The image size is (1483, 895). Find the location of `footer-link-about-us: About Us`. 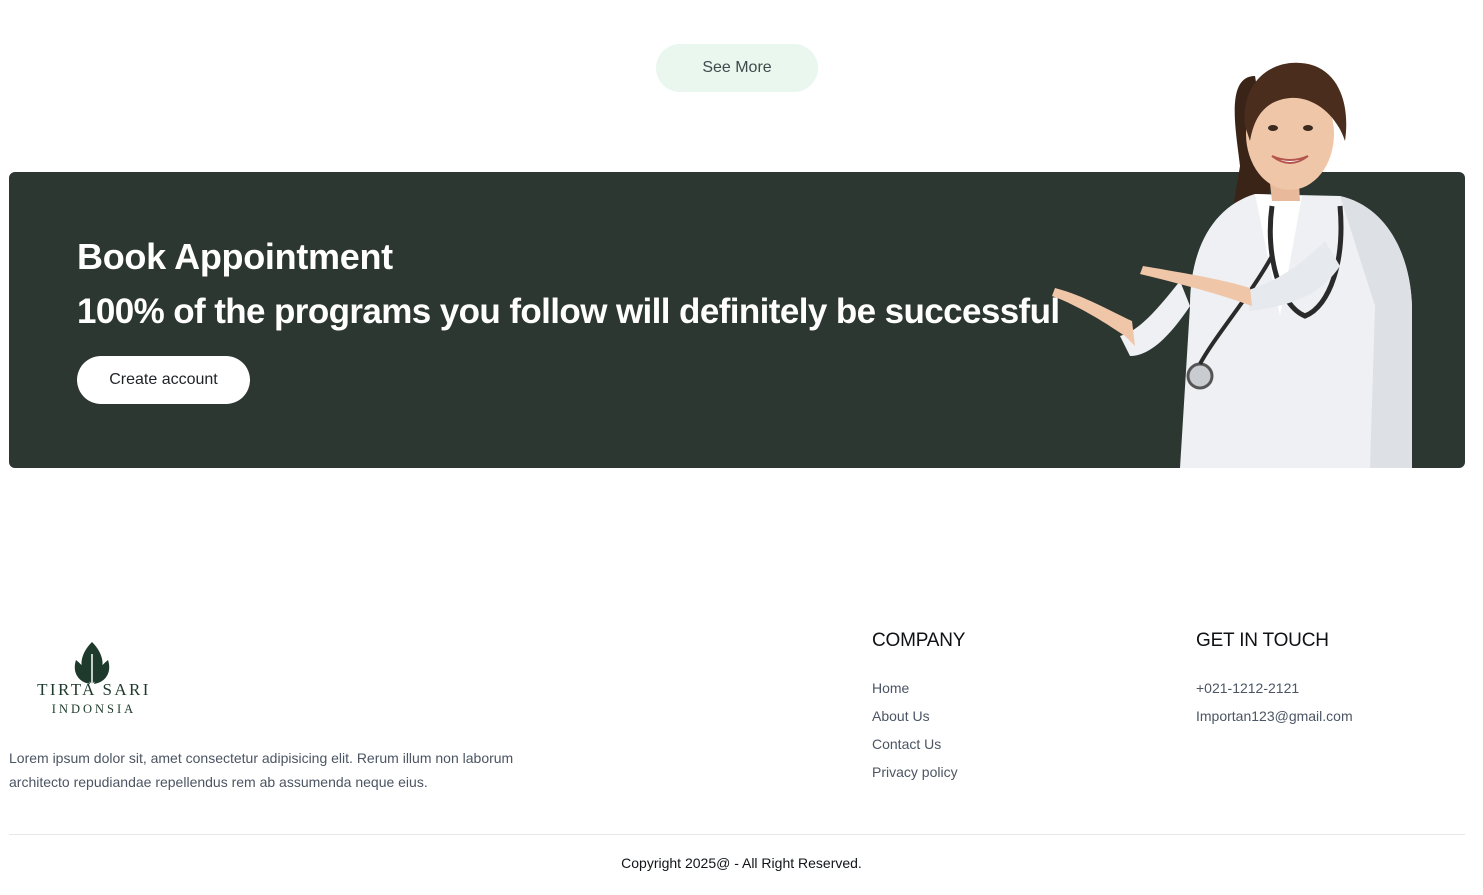

footer-link-about-us: About Us is located at coordinates (915, 716).